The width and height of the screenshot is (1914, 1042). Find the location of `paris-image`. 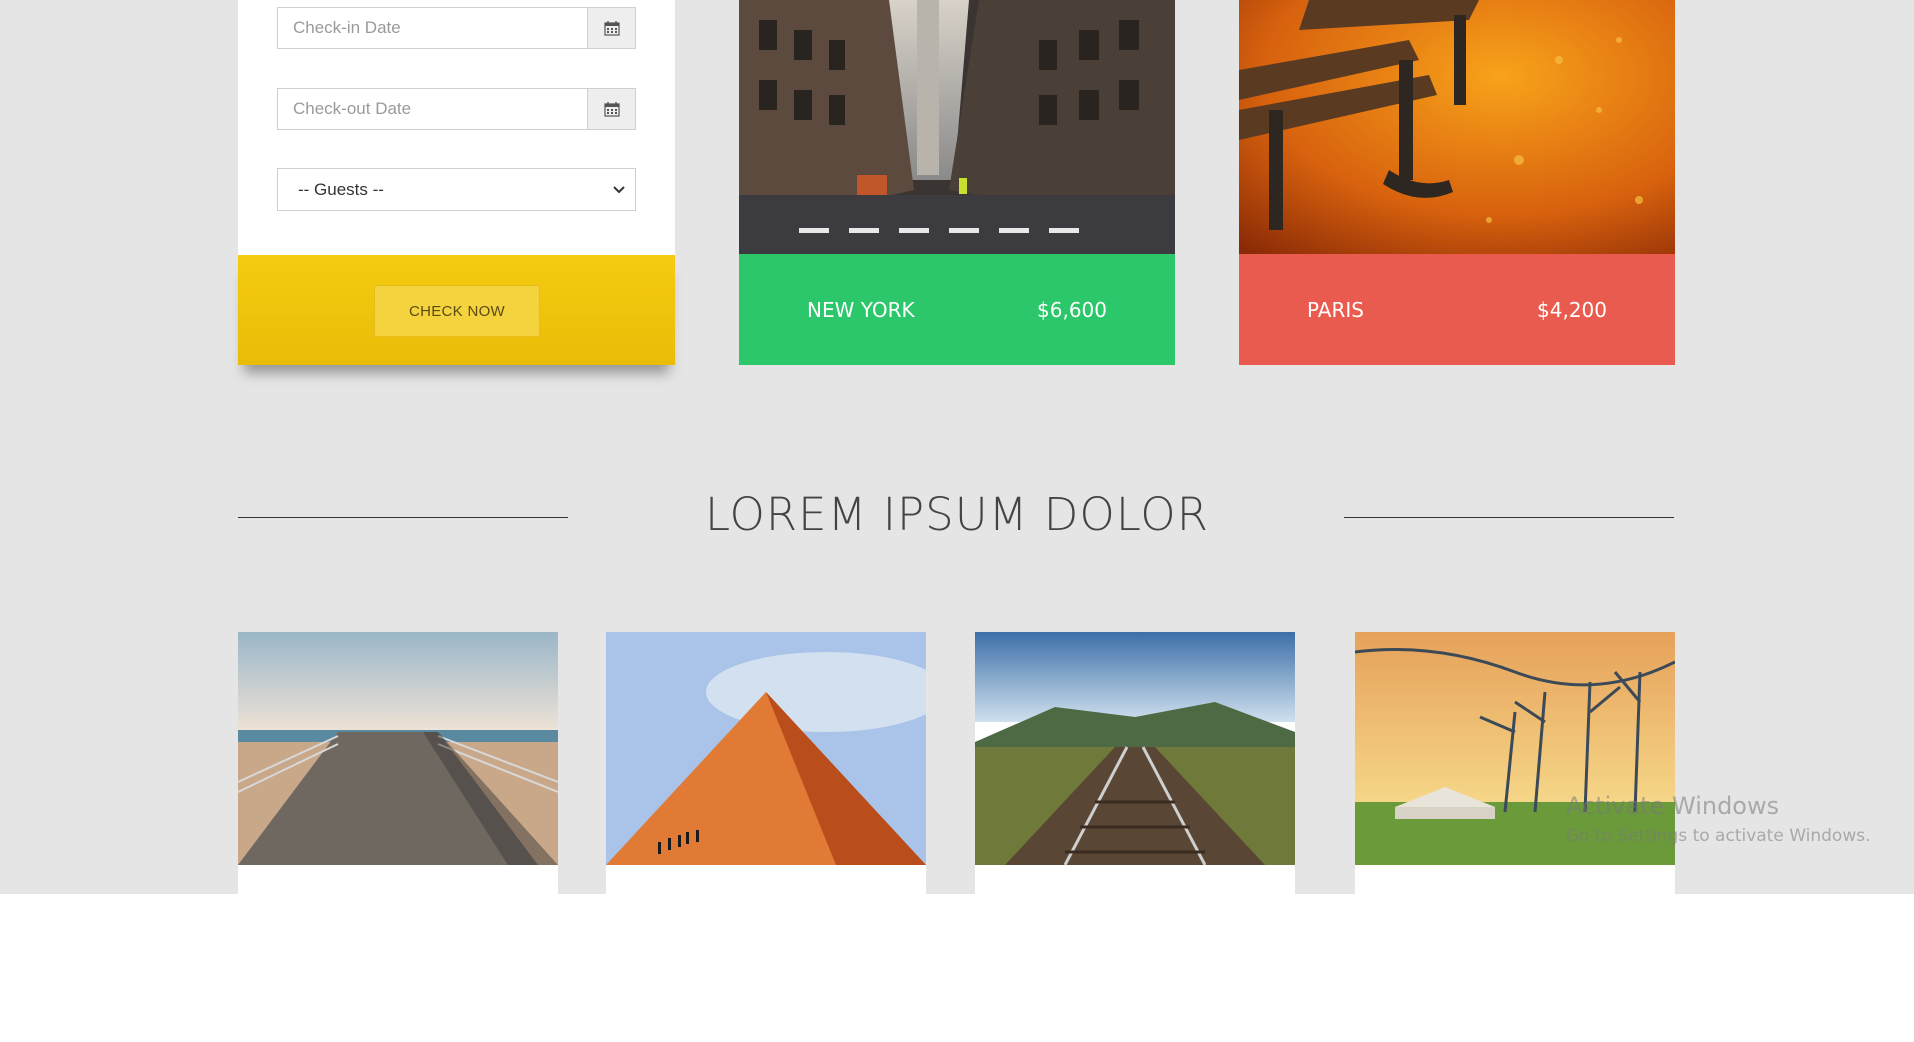

paris-image is located at coordinates (1457, 127).